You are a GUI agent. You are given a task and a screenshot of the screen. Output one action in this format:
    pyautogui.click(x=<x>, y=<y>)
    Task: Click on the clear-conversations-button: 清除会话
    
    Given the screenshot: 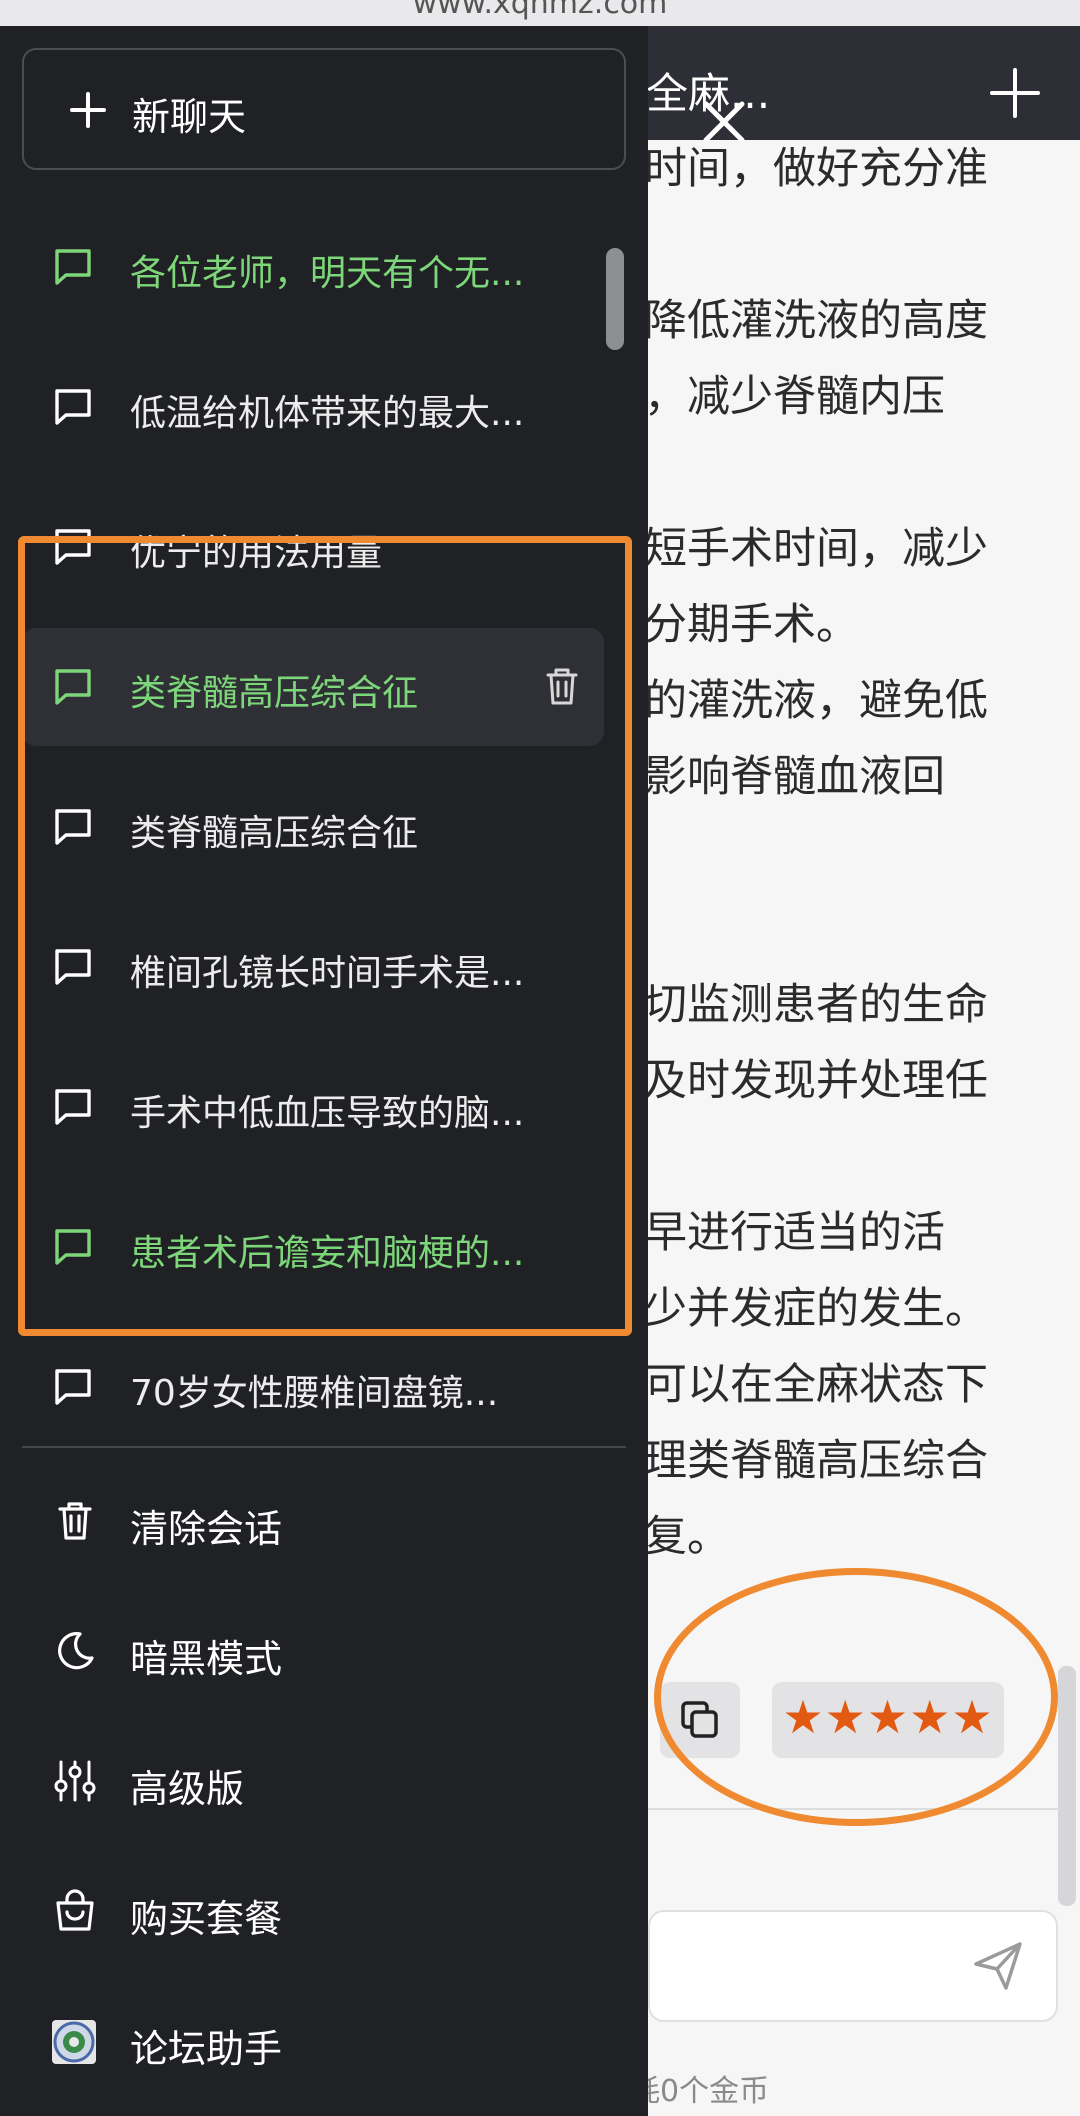 What is the action you would take?
    pyautogui.click(x=324, y=1521)
    